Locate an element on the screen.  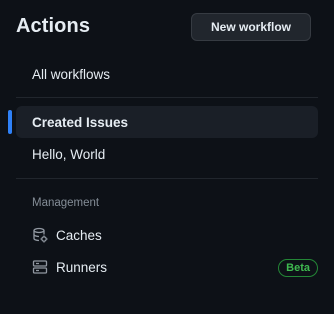
nav-item-label: All workflows is located at coordinates (71, 74).